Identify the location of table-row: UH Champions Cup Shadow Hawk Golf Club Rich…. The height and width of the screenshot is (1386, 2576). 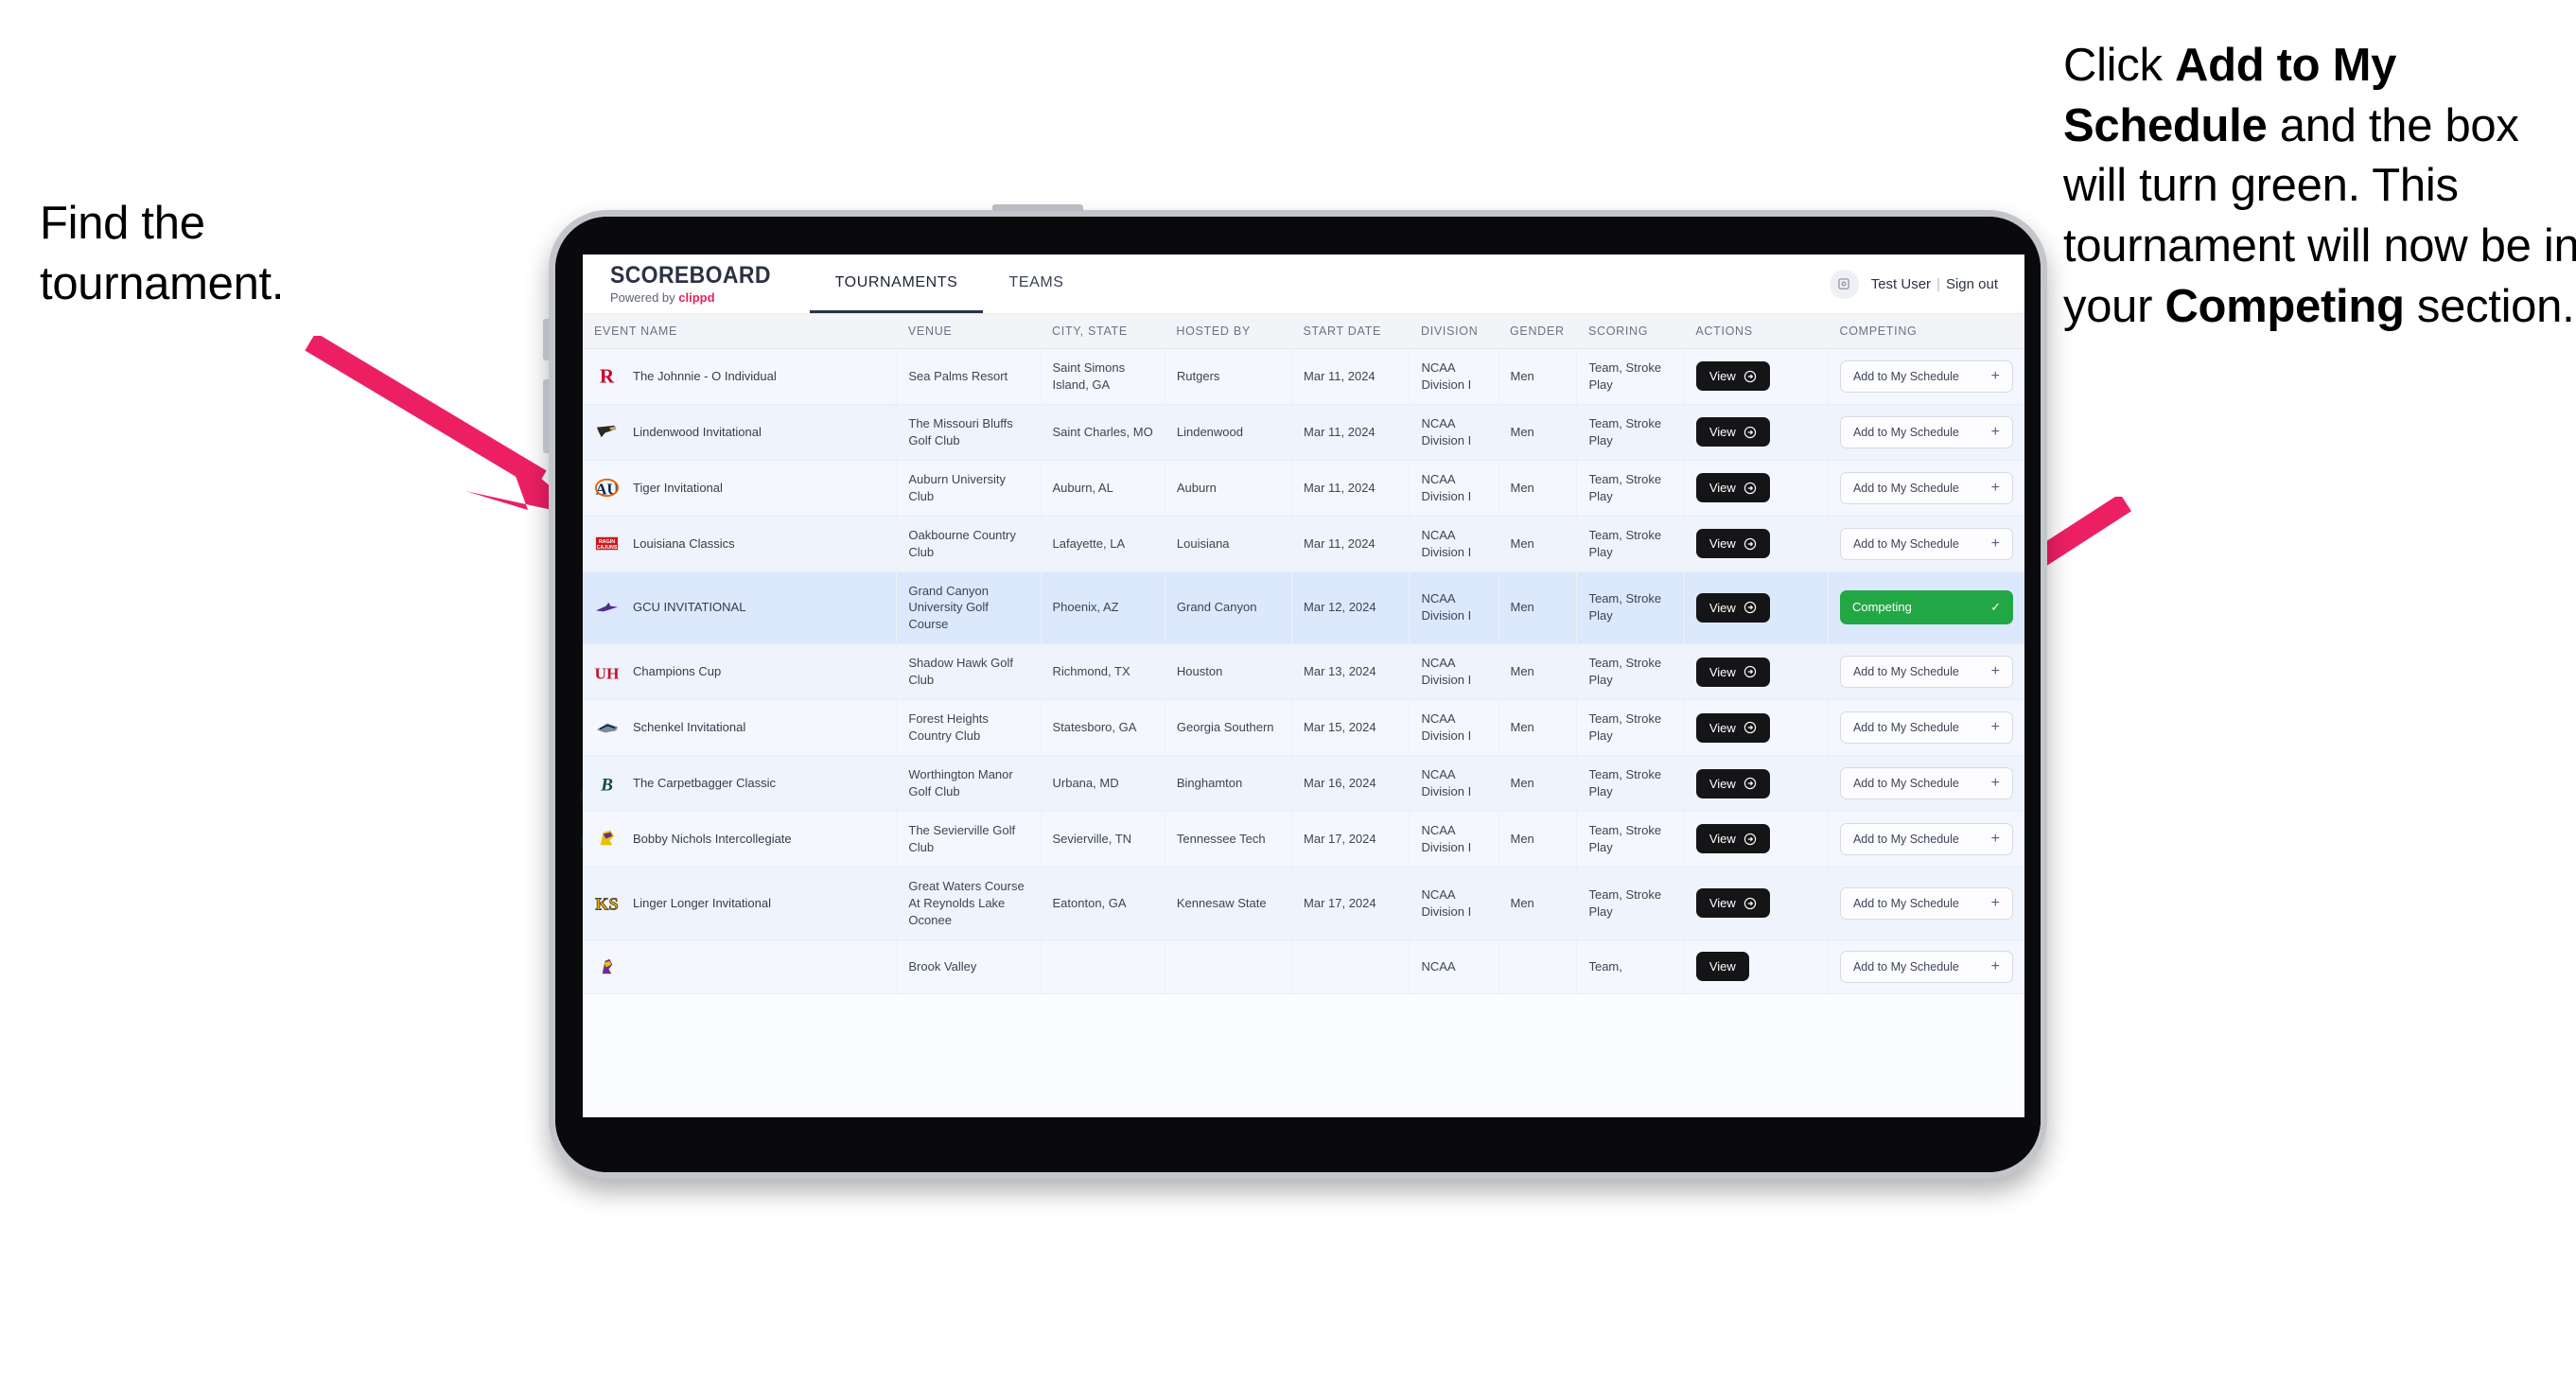
(1303, 672).